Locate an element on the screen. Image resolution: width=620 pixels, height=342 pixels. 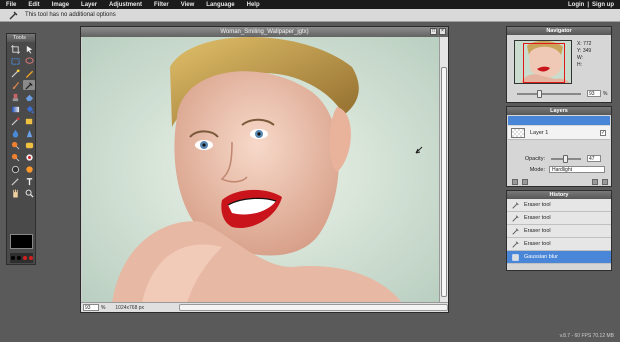
close-icon: × is located at coordinates (442, 31).